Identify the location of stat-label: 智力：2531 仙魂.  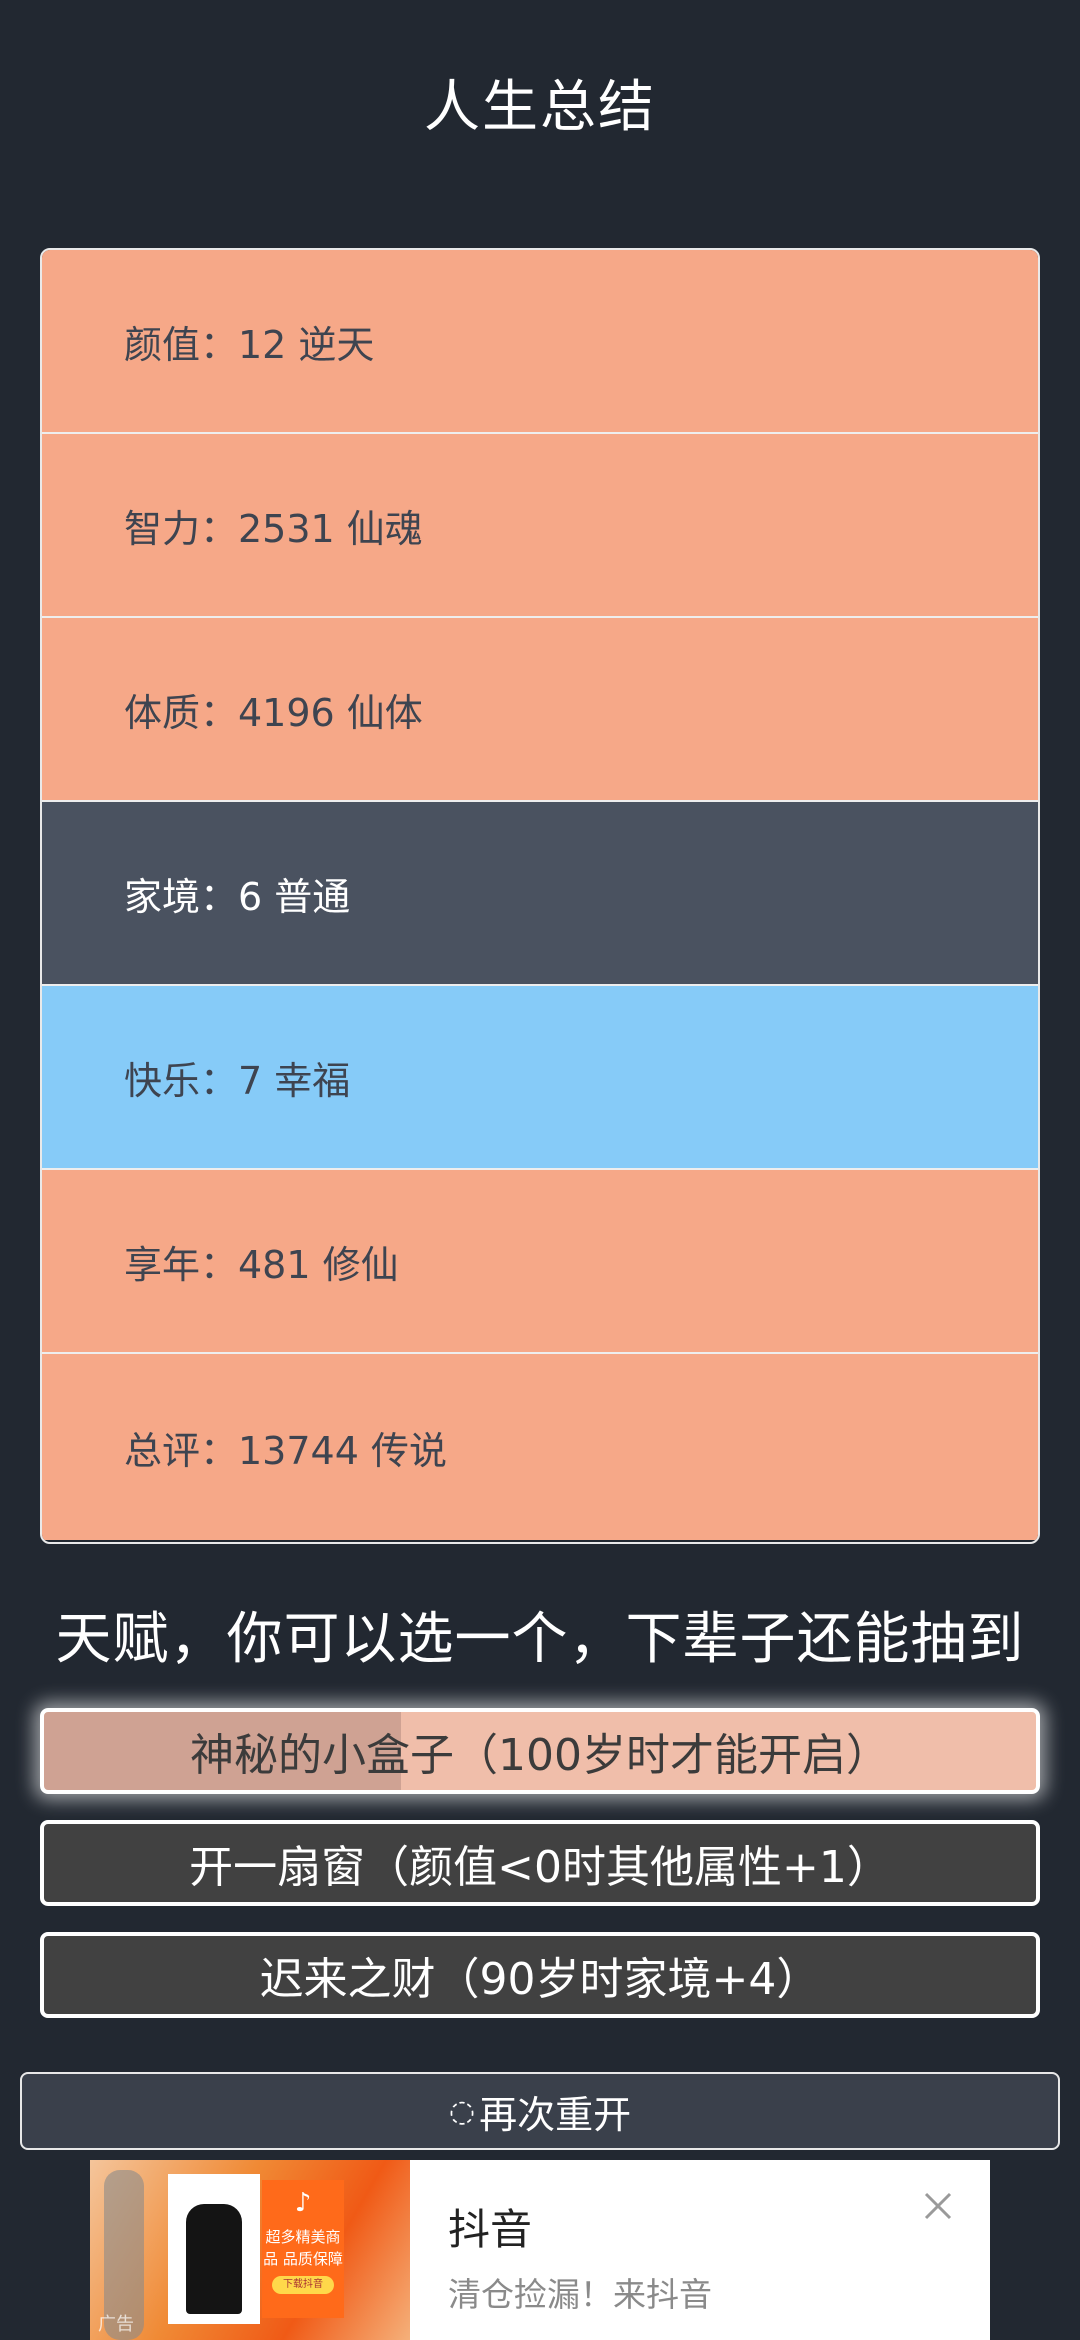
(273, 528).